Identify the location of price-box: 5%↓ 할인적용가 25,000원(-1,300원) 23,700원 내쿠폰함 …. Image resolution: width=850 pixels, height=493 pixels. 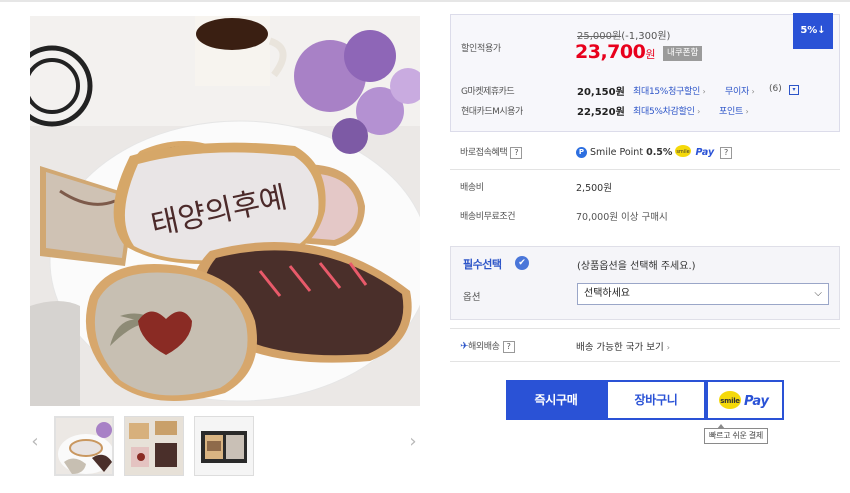
(645, 72).